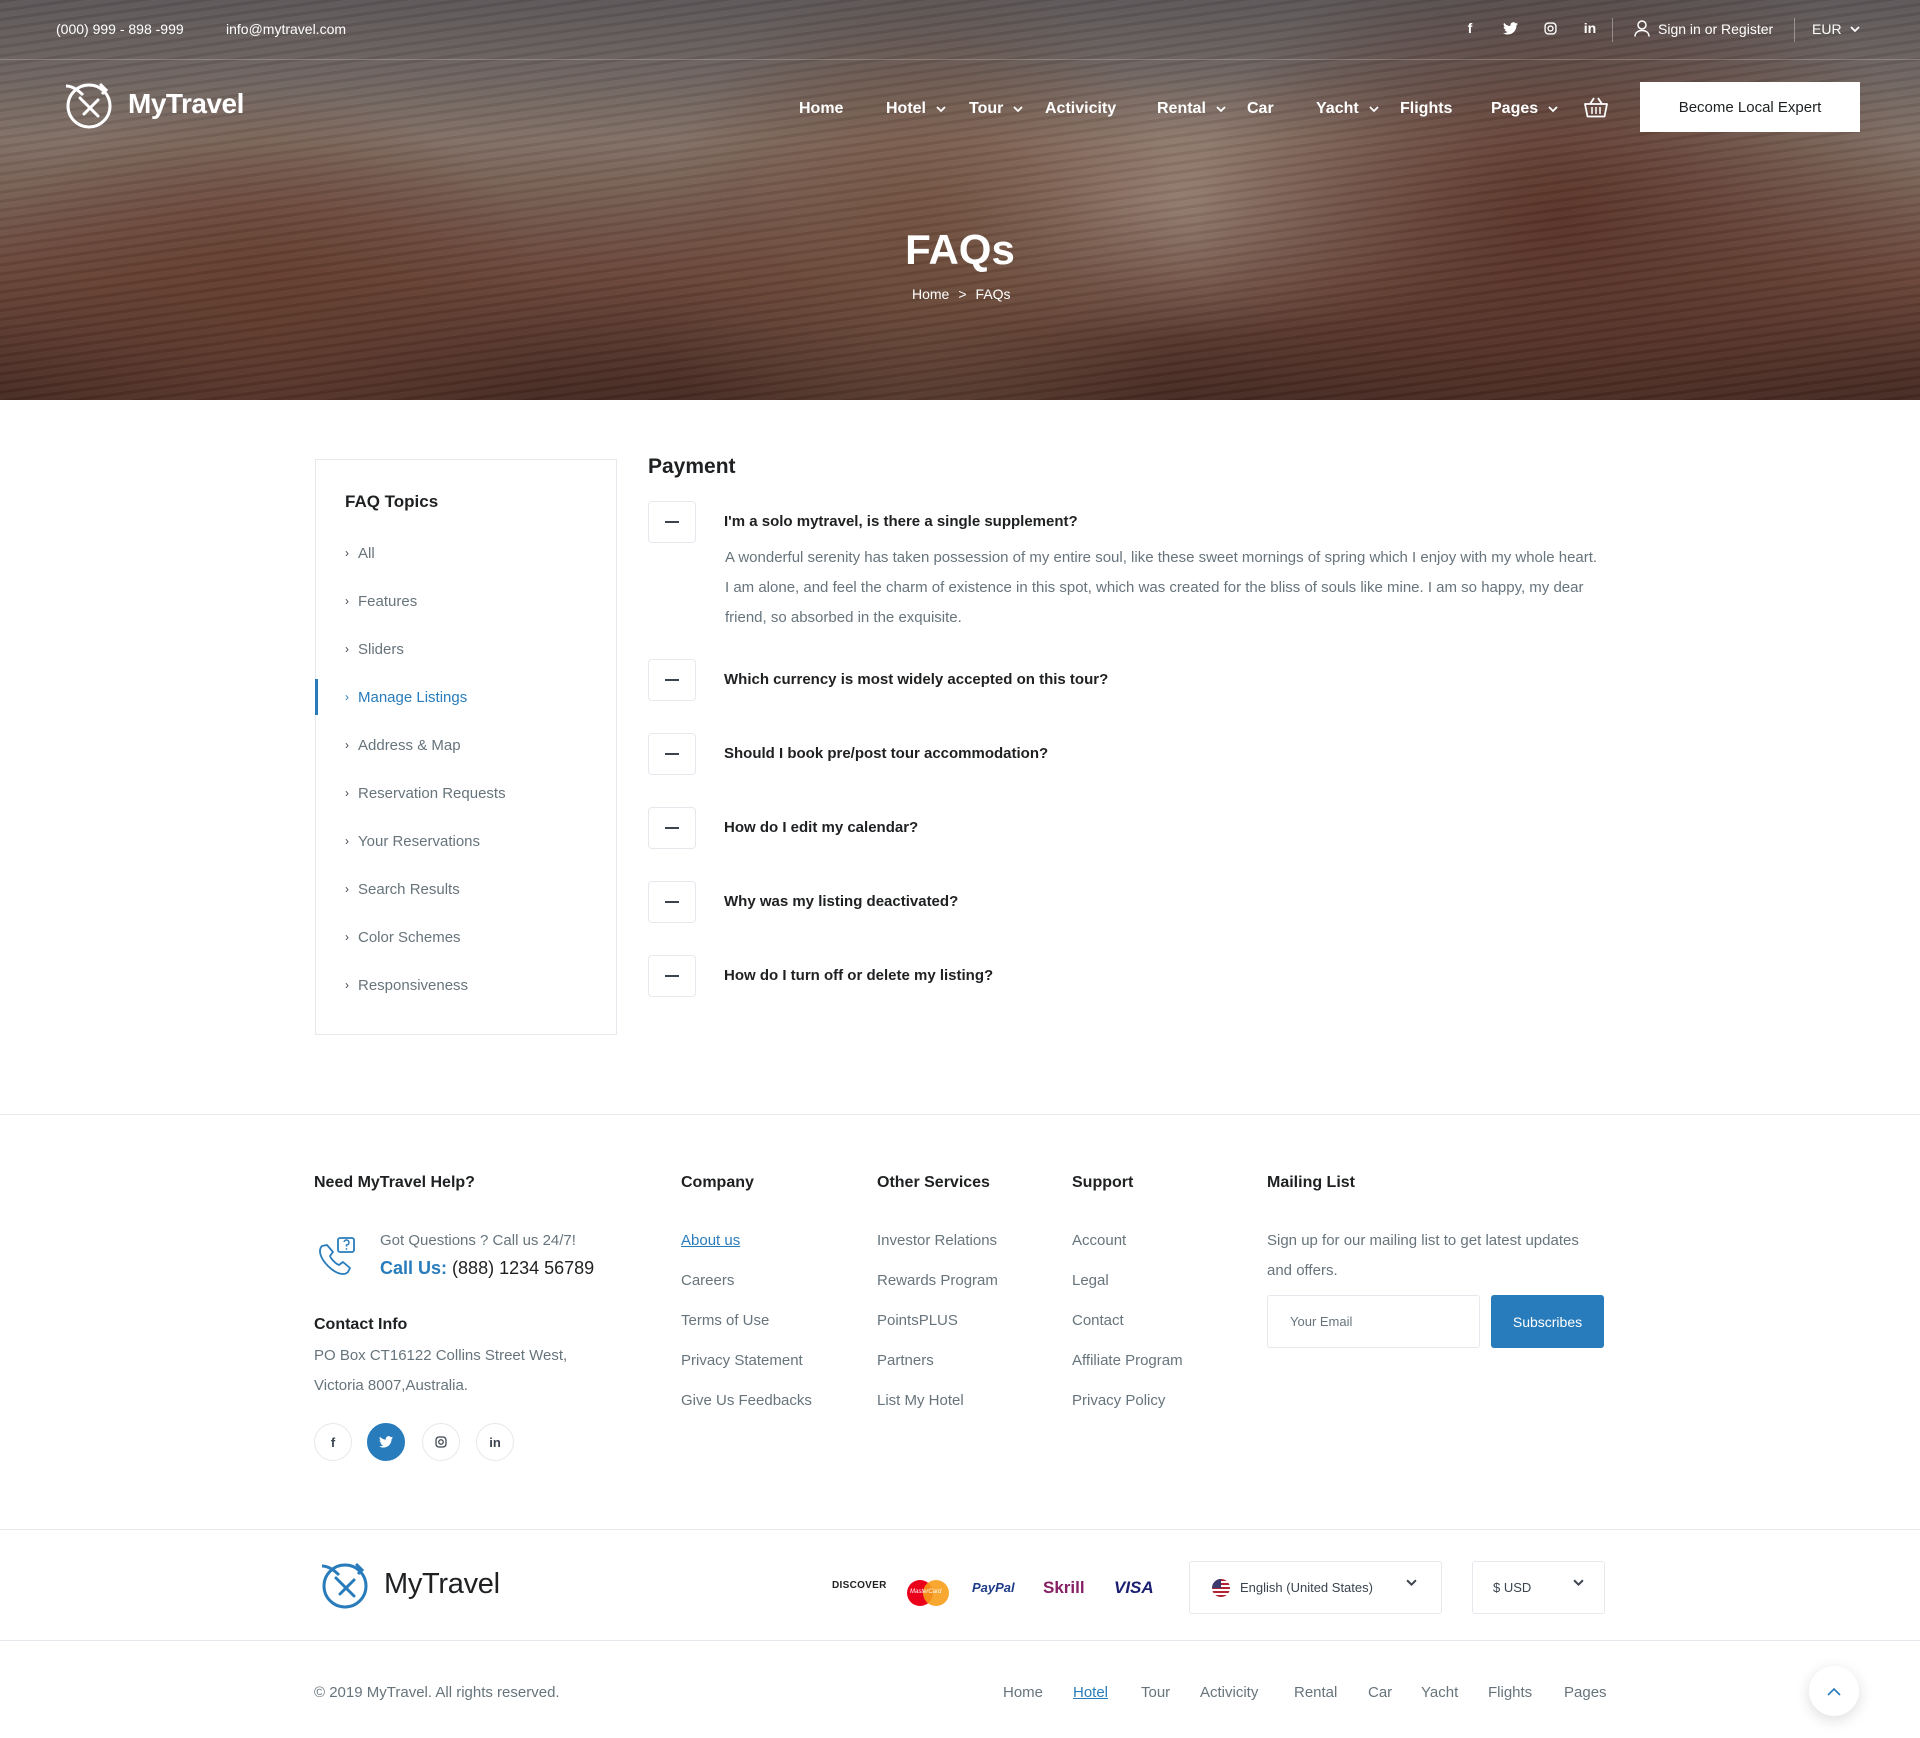 Image resolution: width=1920 pixels, height=1738 pixels. What do you see at coordinates (408, 1584) in the screenshot?
I see `footer-logo: MyTravel` at bounding box center [408, 1584].